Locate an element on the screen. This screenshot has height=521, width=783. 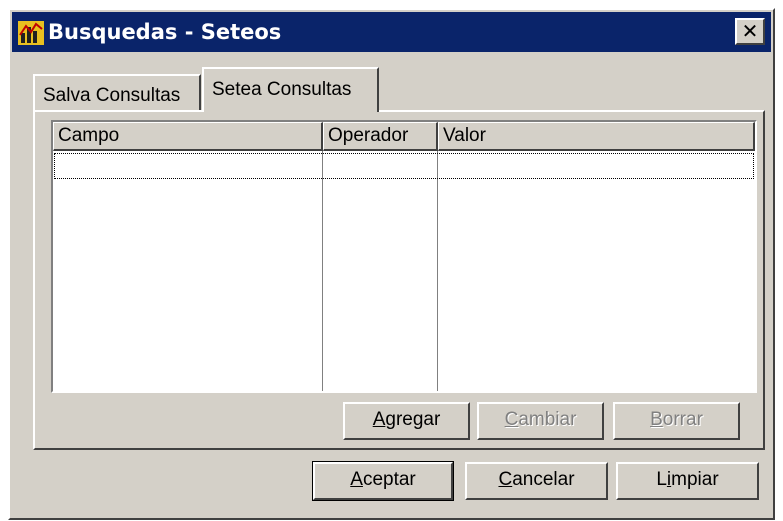
title-bar: Busquedas - Seteos ✕ is located at coordinates (391, 32).